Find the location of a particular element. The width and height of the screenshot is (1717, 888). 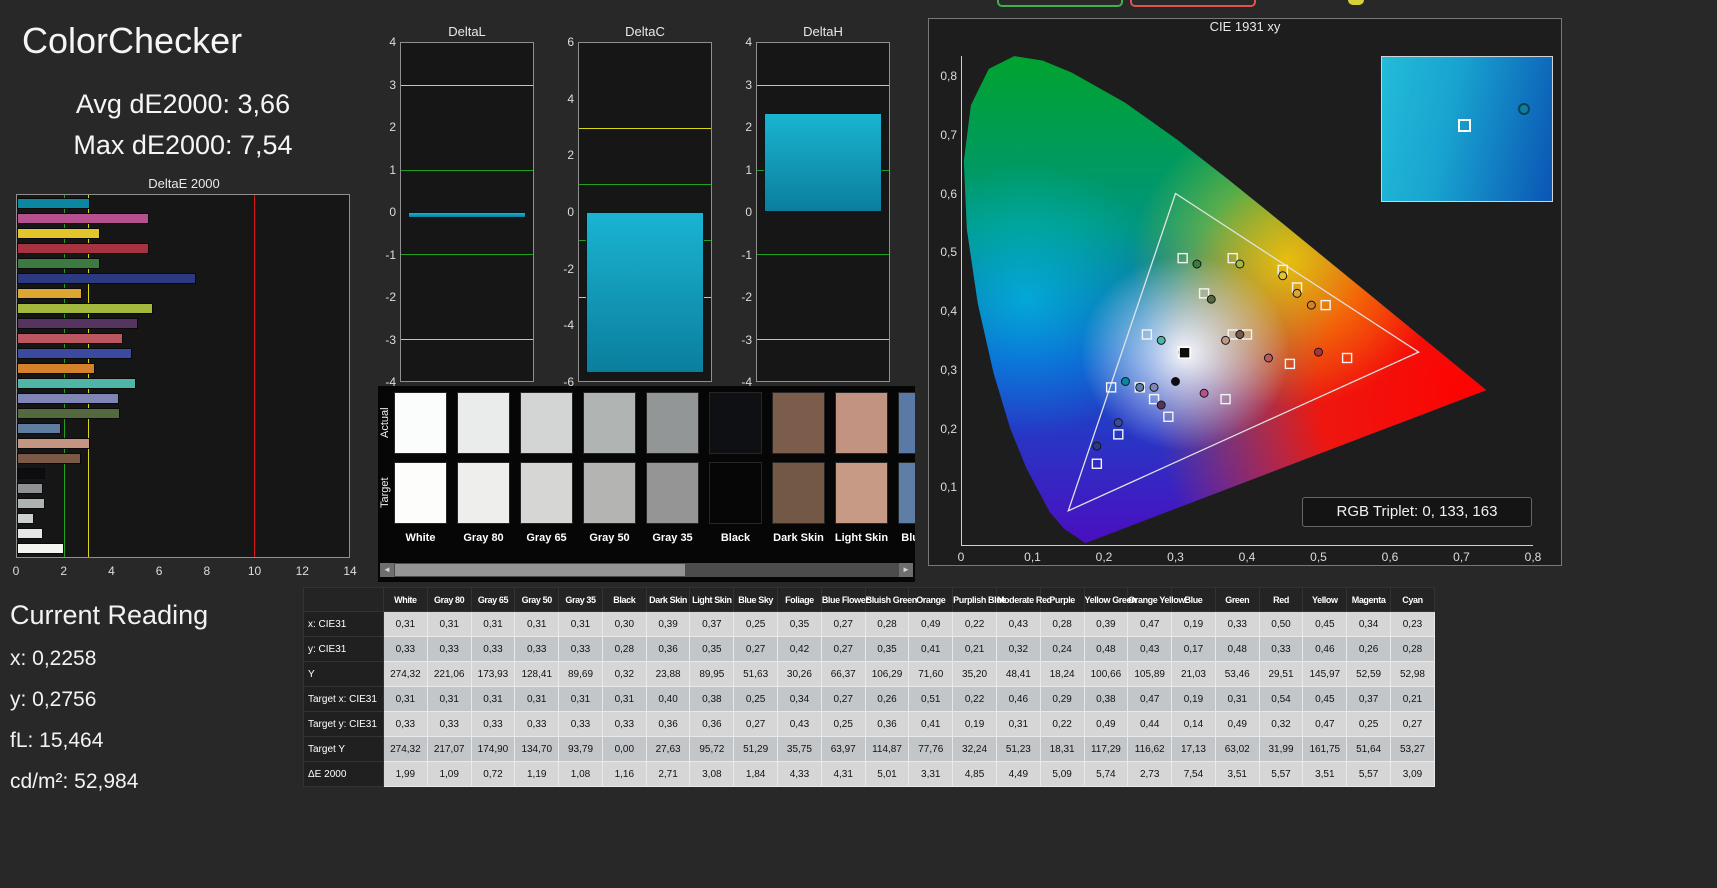

table-cell: 0,51 is located at coordinates (931, 699).